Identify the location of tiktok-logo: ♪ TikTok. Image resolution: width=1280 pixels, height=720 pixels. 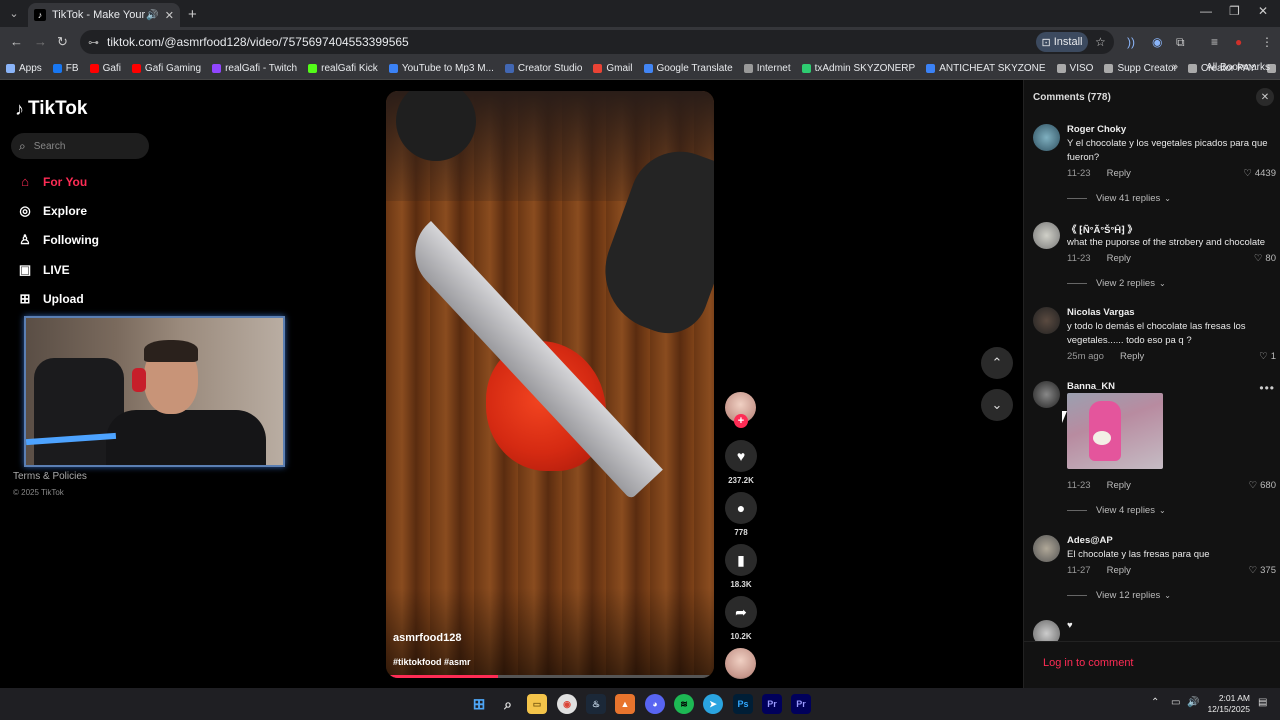
(51, 109).